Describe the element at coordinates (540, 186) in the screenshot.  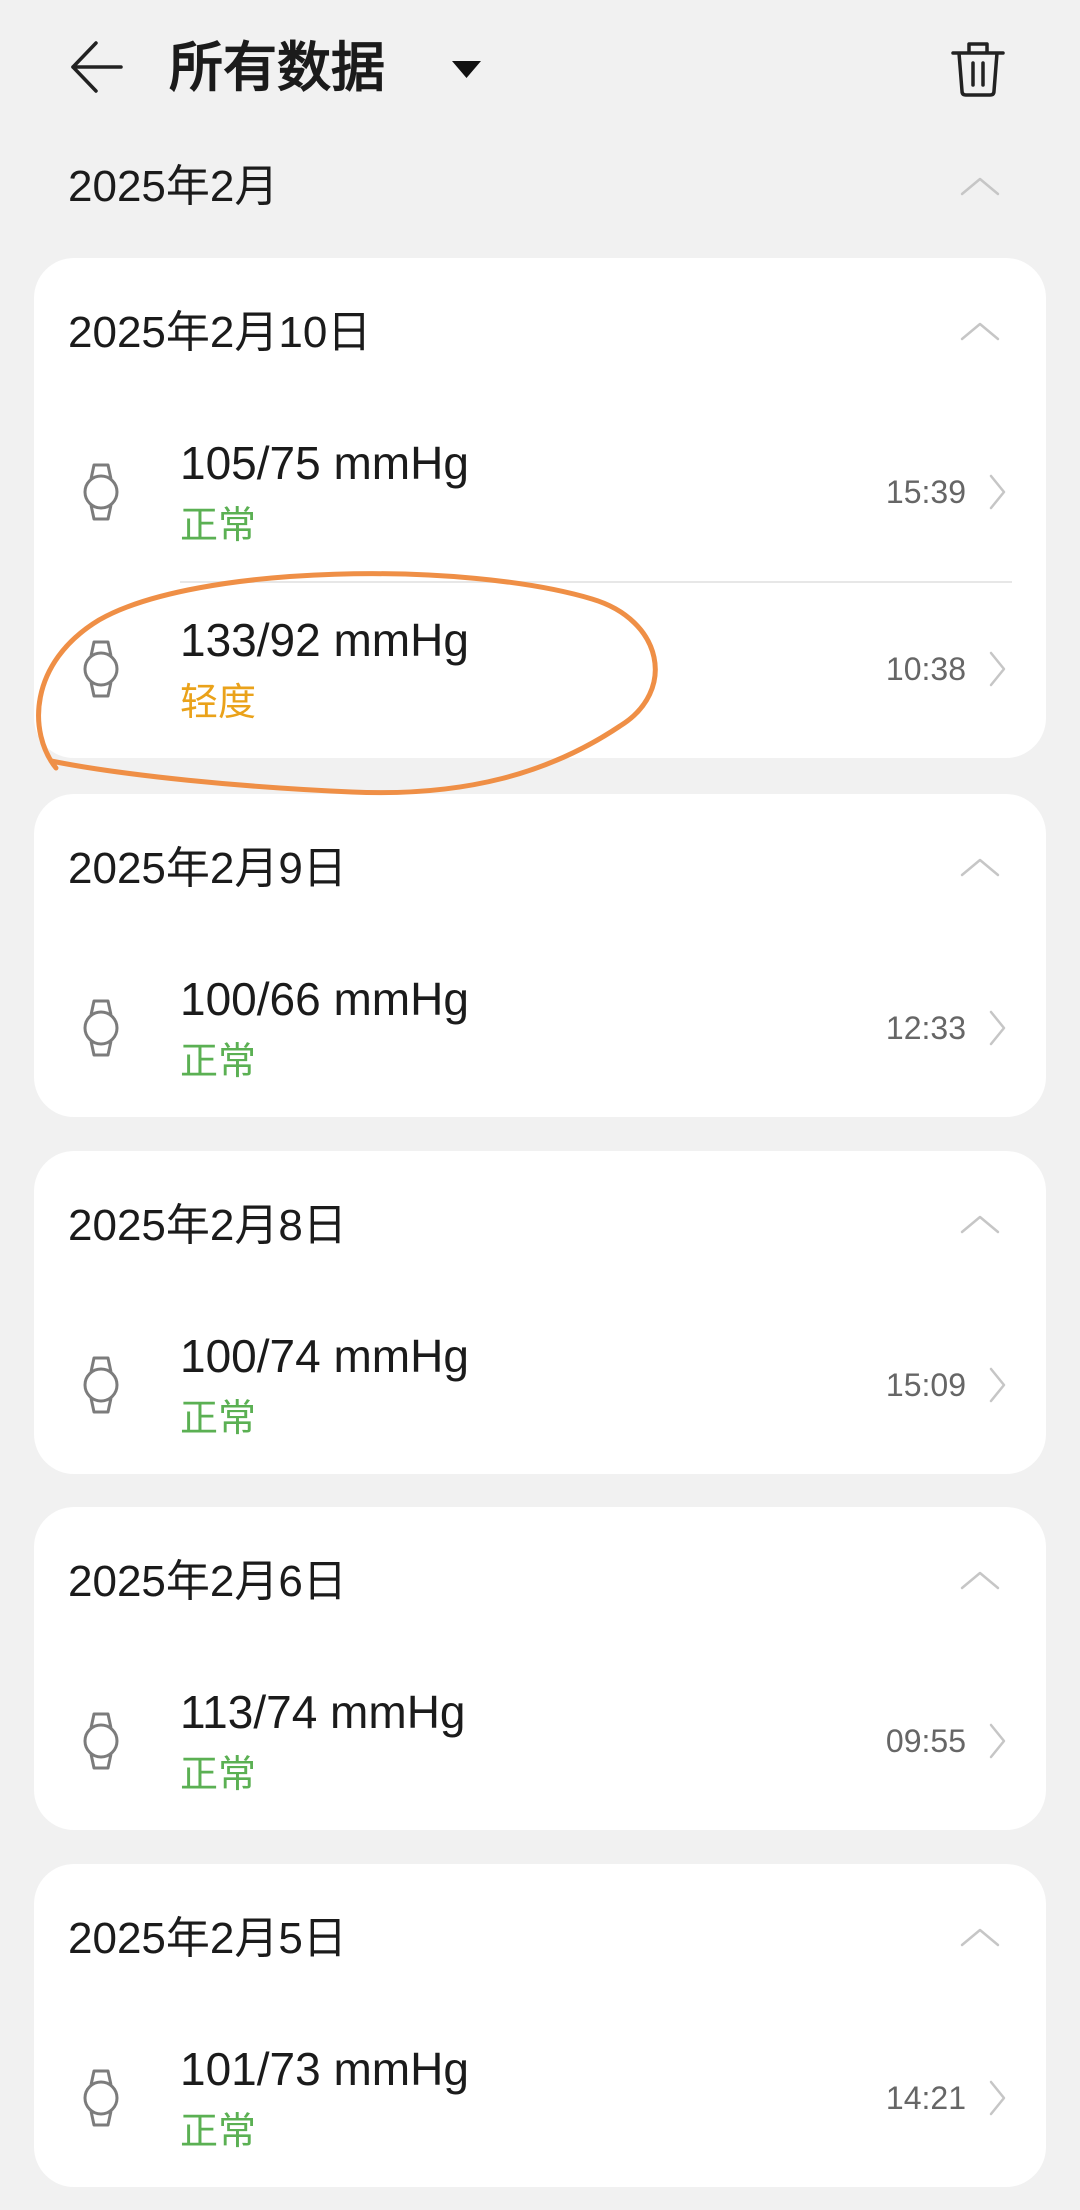
I see `month-header: 2025年2月` at that location.